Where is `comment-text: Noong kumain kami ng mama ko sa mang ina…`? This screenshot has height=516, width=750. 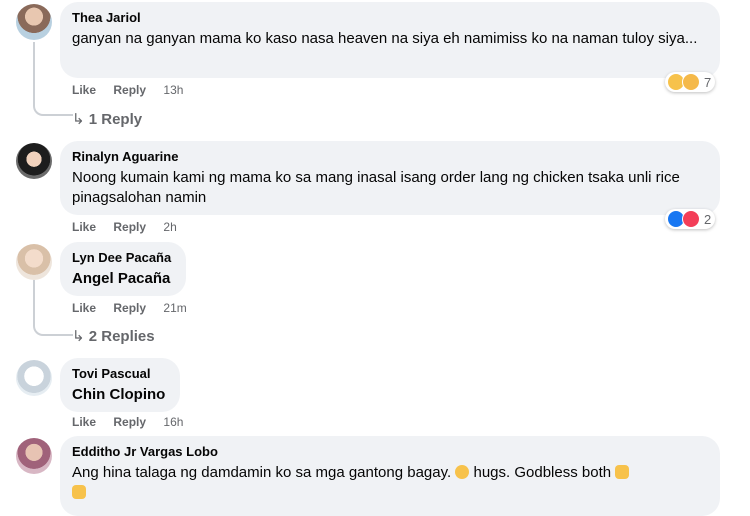
comment-text: Noong kumain kami ng mama ko sa mang ina… is located at coordinates (376, 187).